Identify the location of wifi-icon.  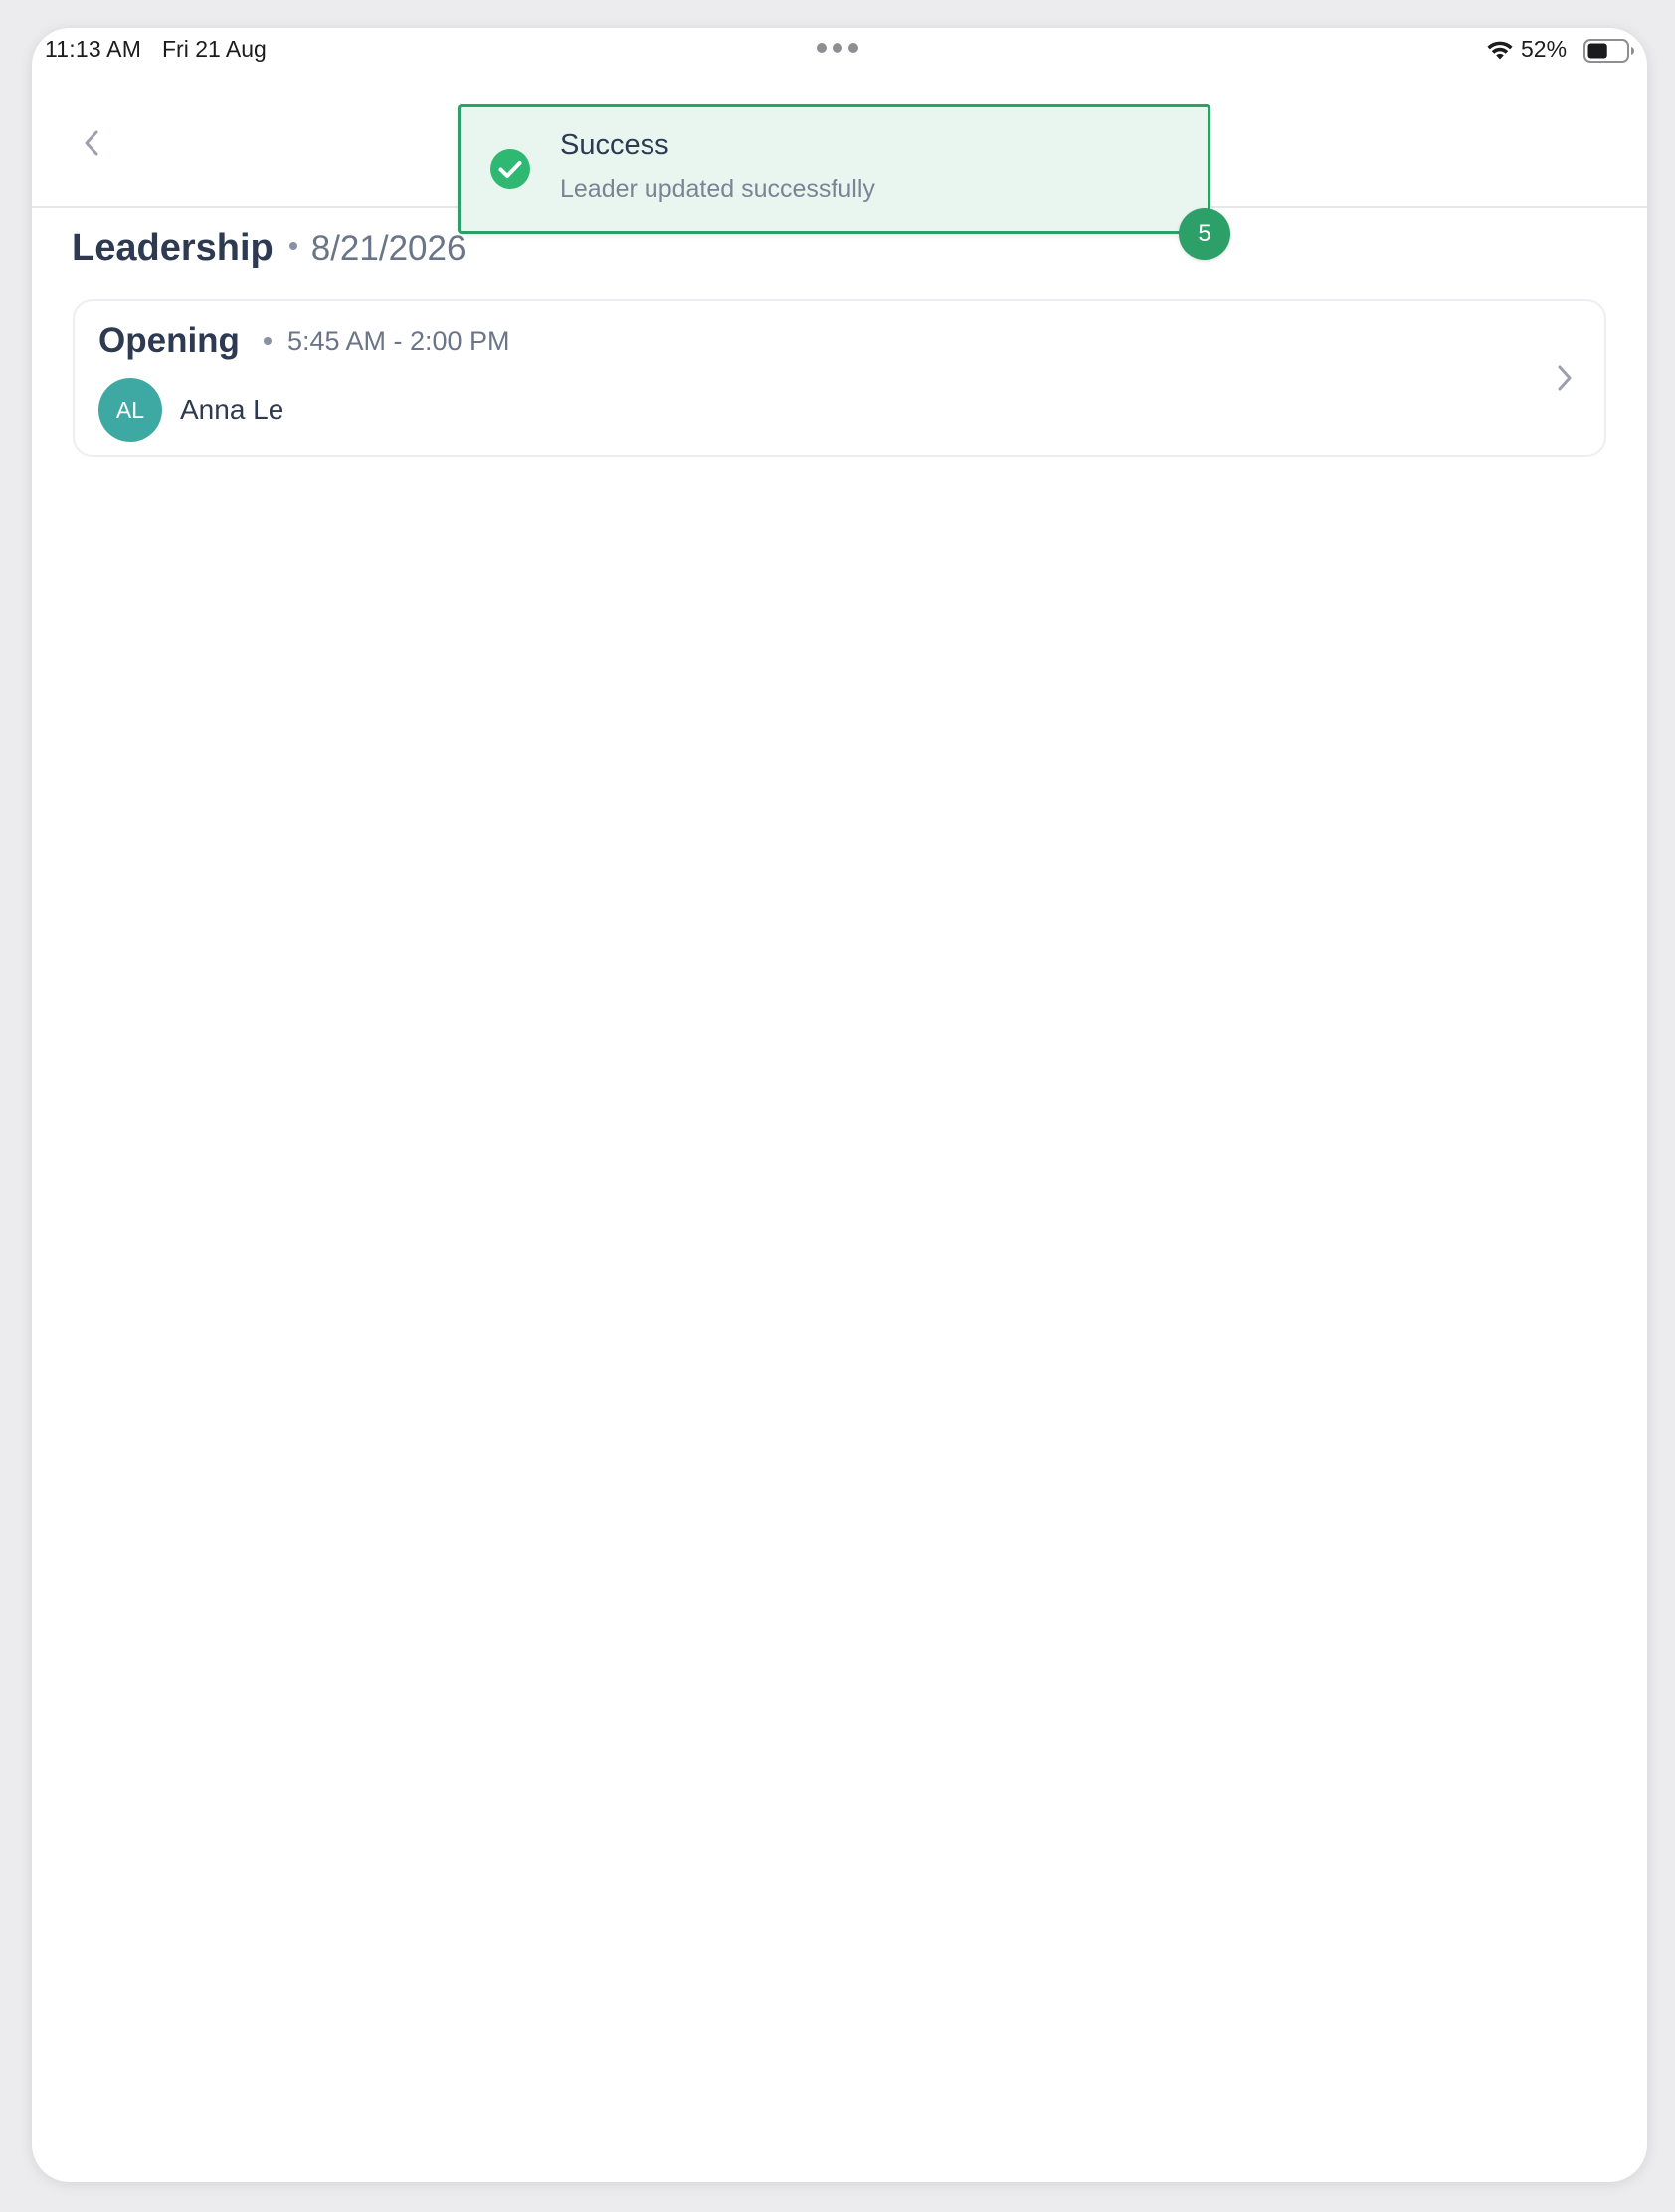
(1500, 50).